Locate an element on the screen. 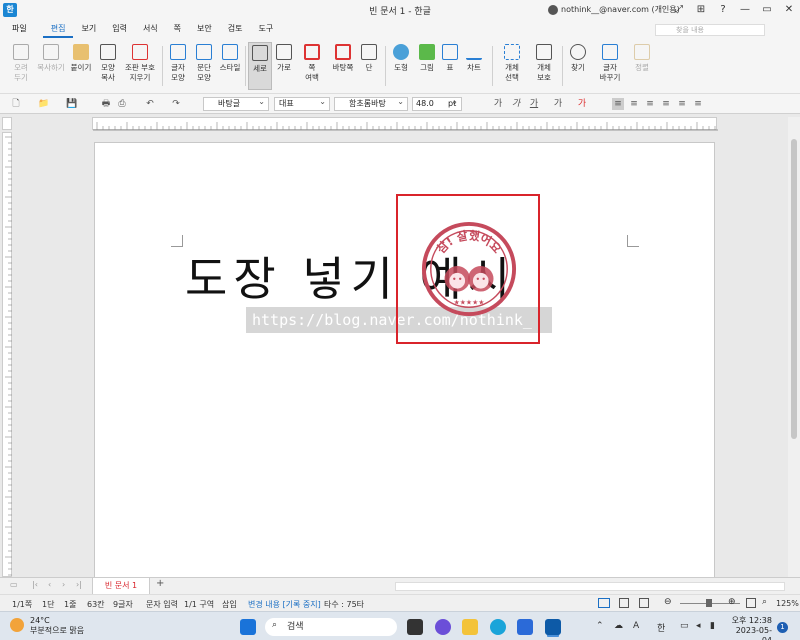  menu-format: 서식 is located at coordinates (150, 29).